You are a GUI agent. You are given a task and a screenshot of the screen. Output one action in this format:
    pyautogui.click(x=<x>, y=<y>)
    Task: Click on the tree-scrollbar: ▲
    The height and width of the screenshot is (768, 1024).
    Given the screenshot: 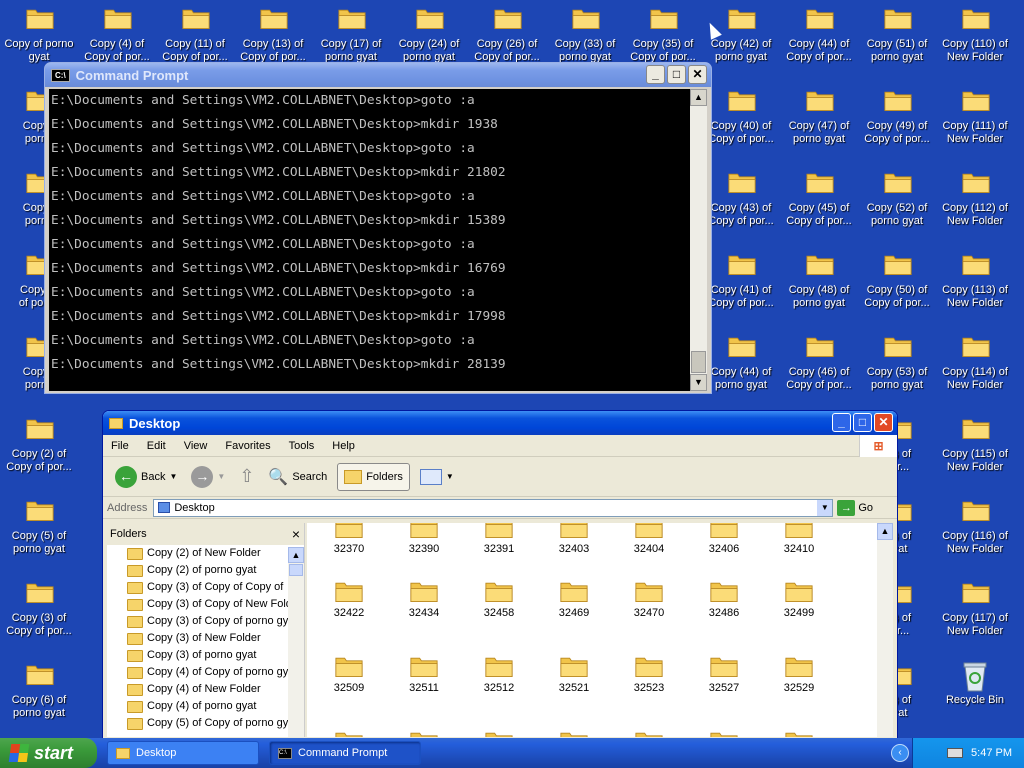 What is the action you would take?
    pyautogui.click(x=296, y=642)
    